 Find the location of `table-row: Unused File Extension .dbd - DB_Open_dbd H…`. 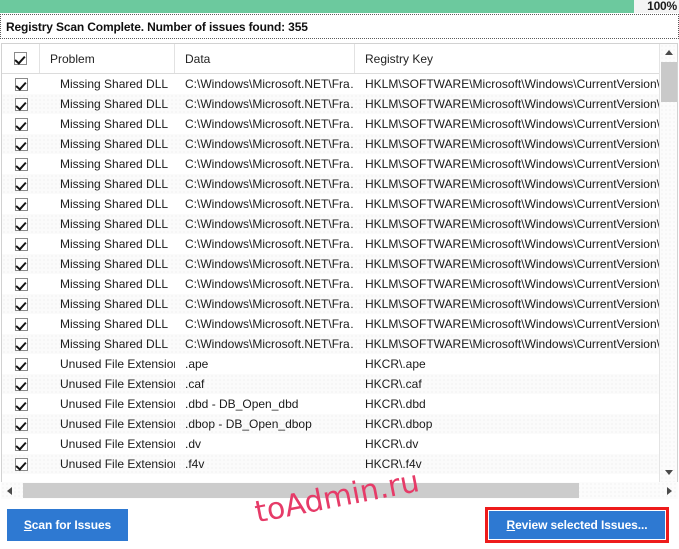

table-row: Unused File Extension .dbd - DB_Open_dbd H… is located at coordinates (330, 404).